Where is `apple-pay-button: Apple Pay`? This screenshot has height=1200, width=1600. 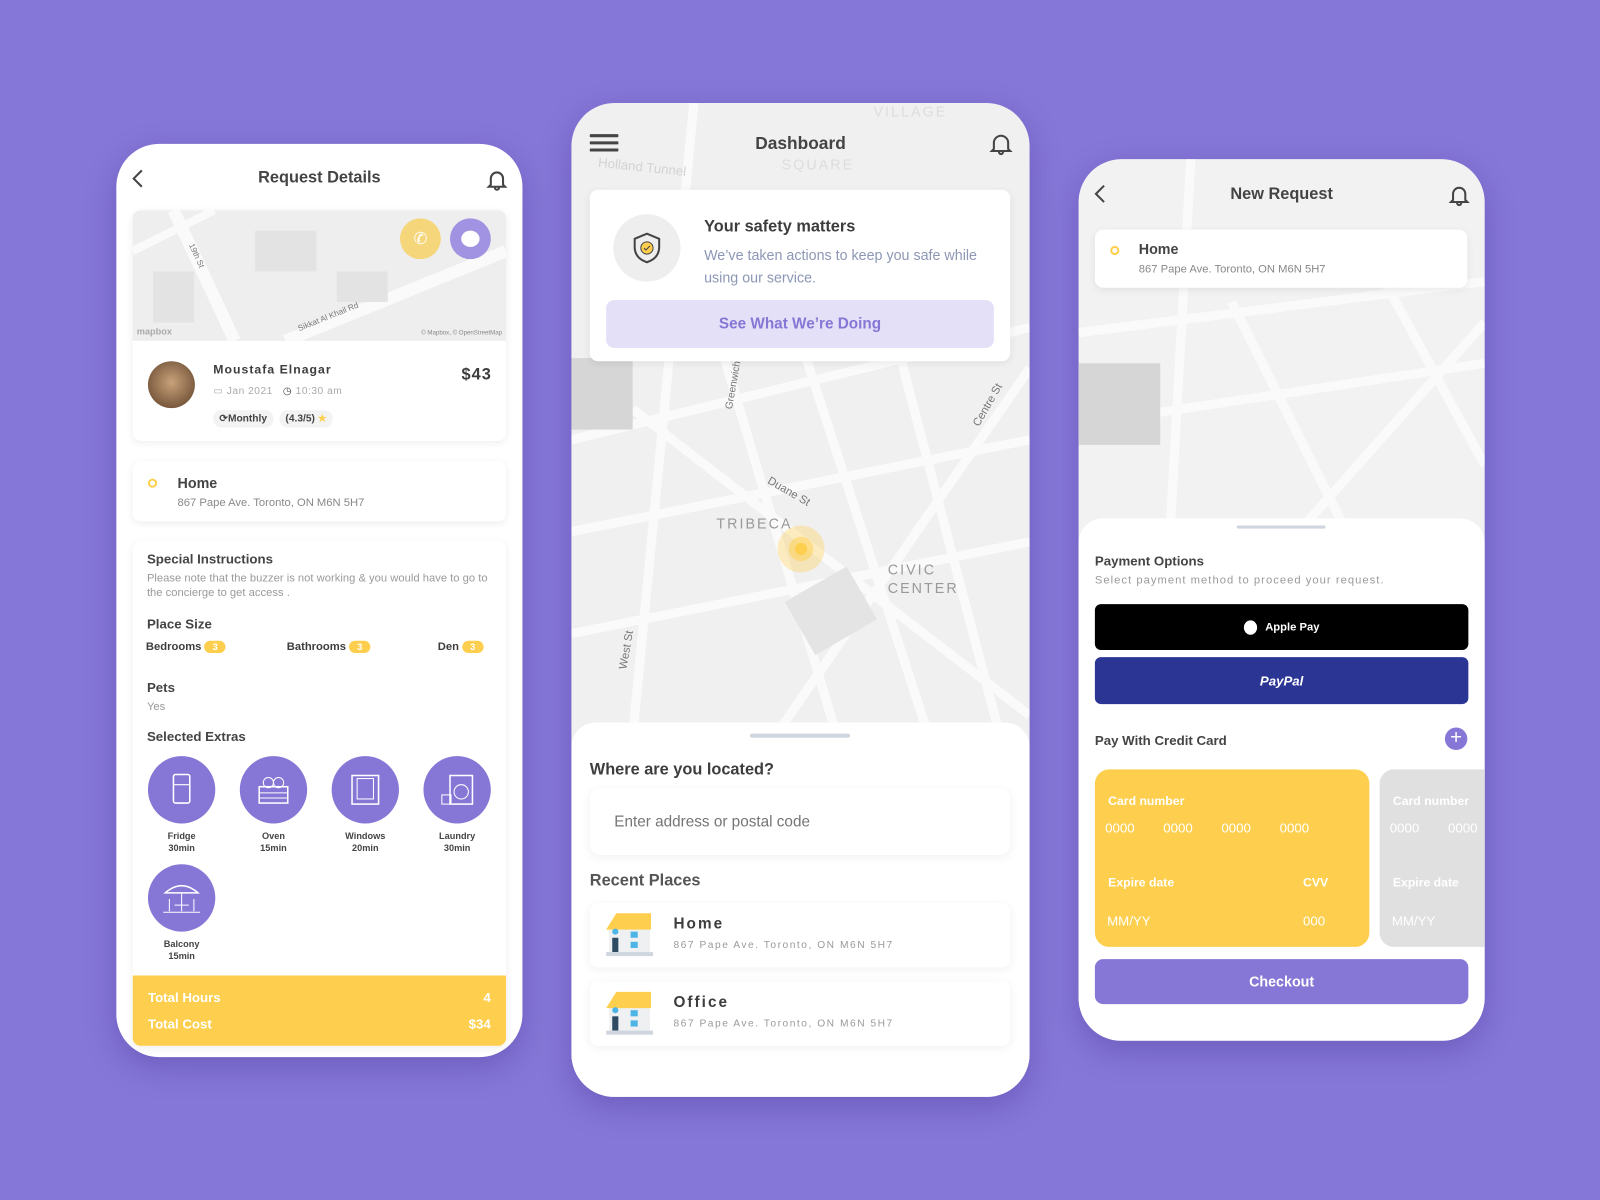
apple-pay-button: Apple Pay is located at coordinates (1281, 627).